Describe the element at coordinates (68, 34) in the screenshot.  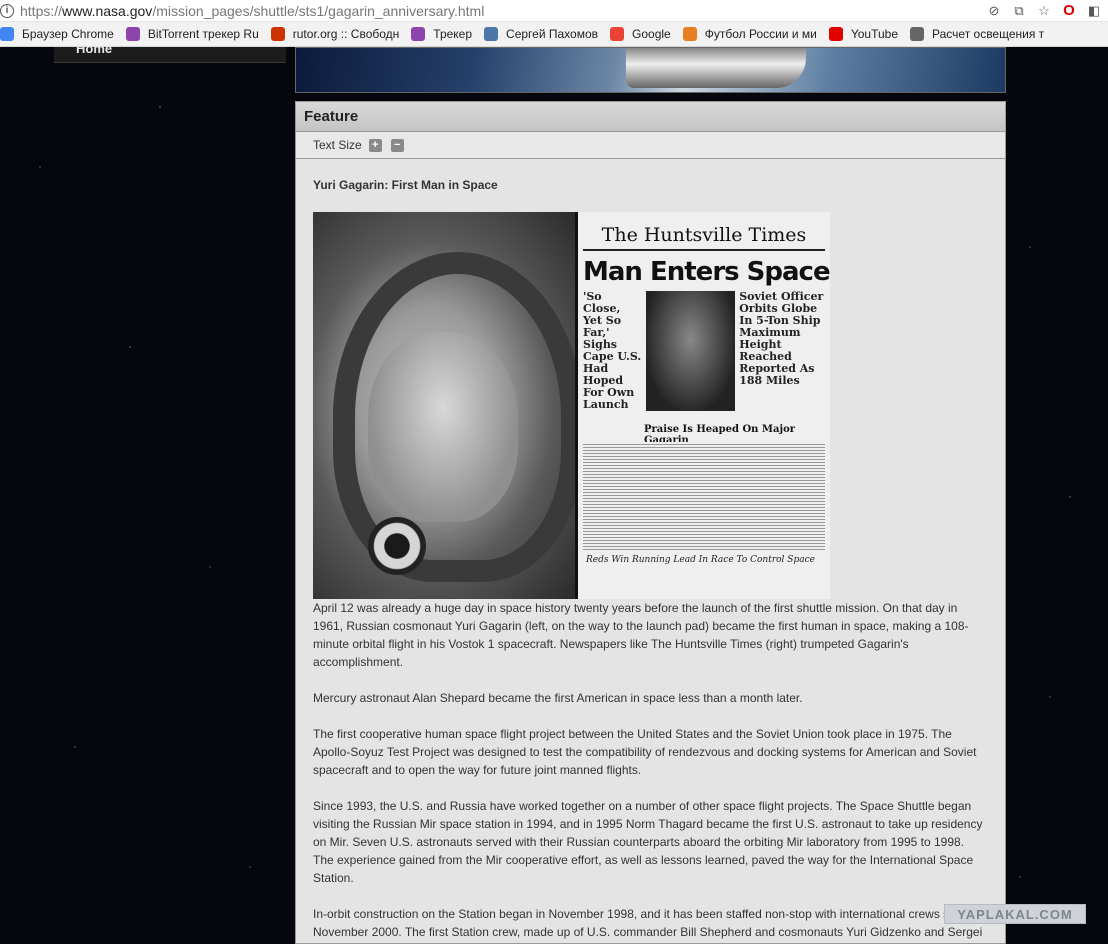
I see `bookmark-label: Браузер Chrome` at that location.